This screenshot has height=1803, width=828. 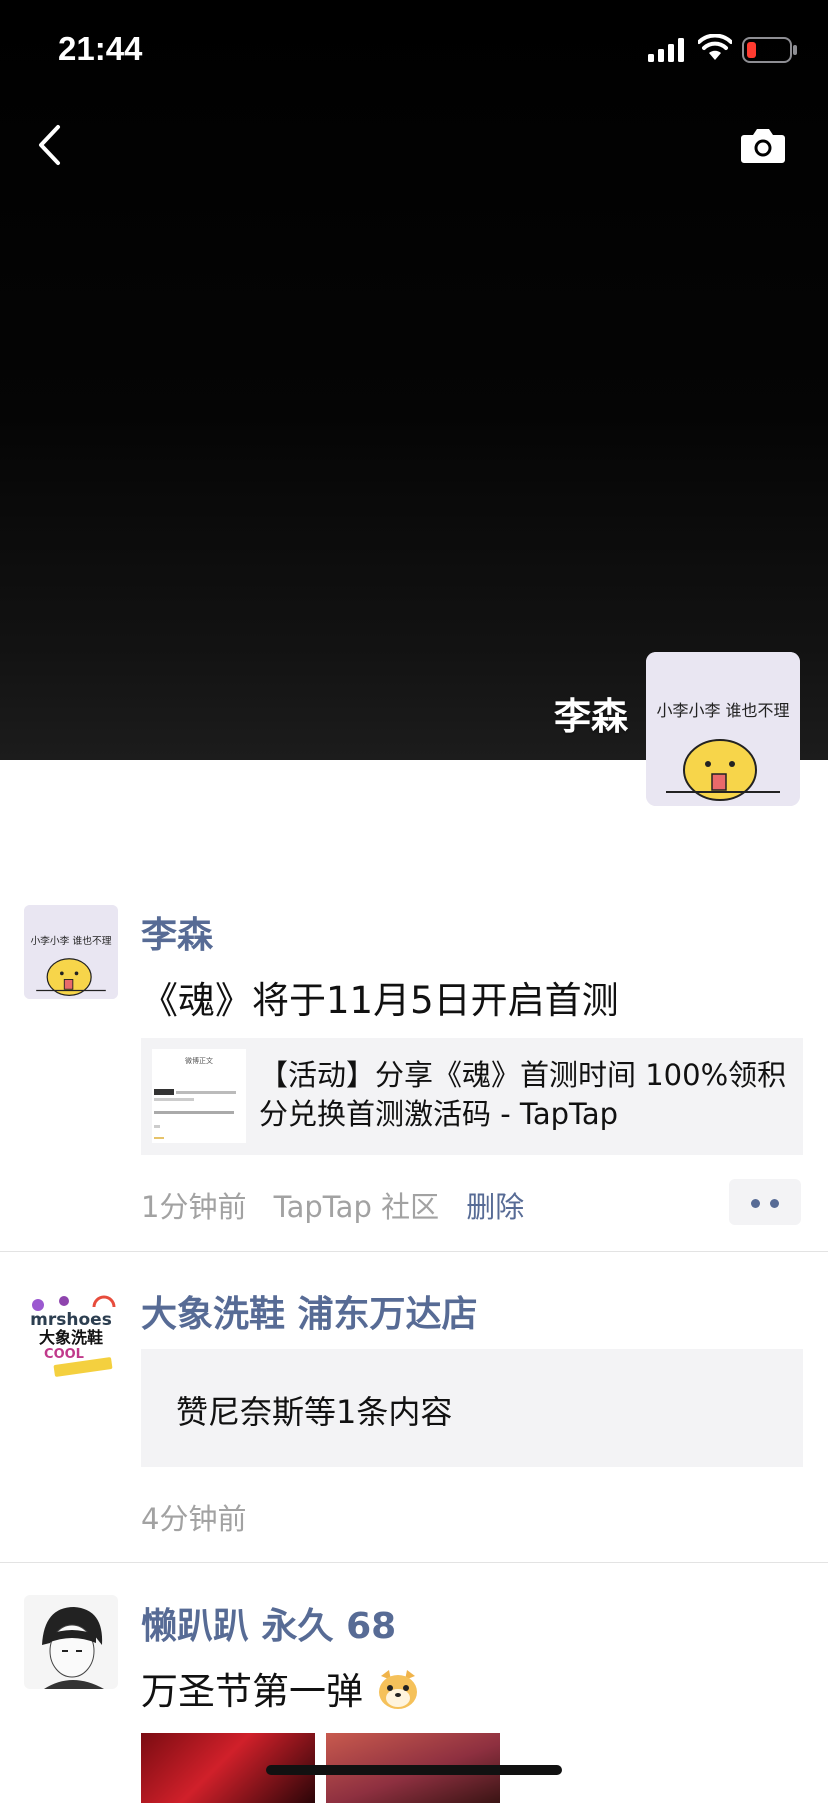 I want to click on battery-icon, so click(x=769, y=50).